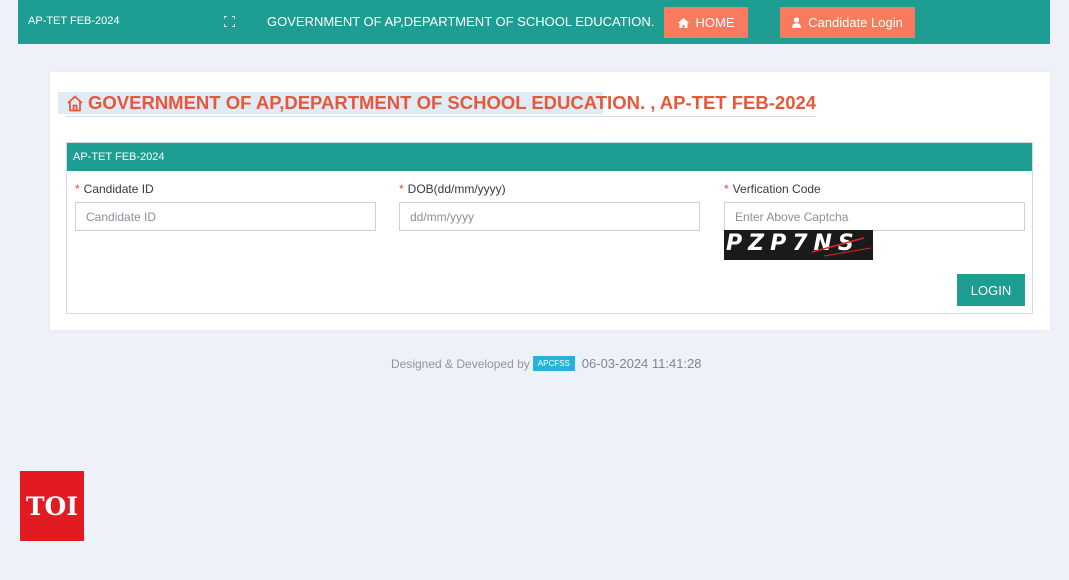 The image size is (1069, 580). What do you see at coordinates (683, 22) in the screenshot?
I see `home-icon` at bounding box center [683, 22].